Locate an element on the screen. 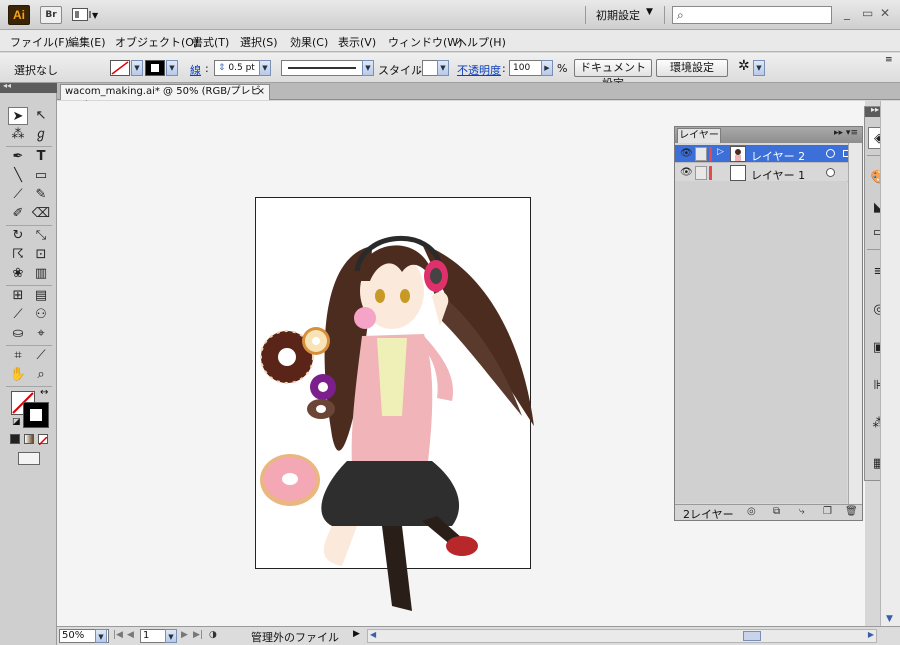 The width and height of the screenshot is (900, 645). graphic-style-swatch is located at coordinates (430, 68).